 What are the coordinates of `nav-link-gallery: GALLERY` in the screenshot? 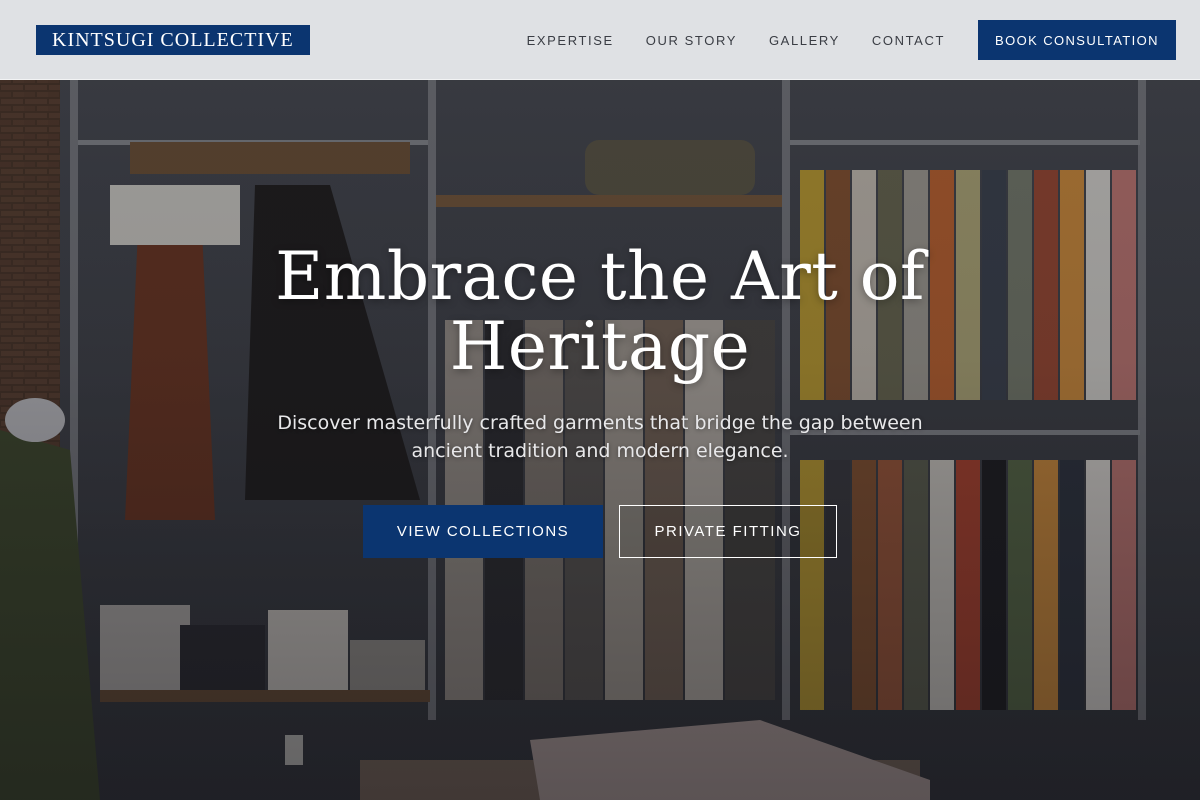 It's located at (804, 40).